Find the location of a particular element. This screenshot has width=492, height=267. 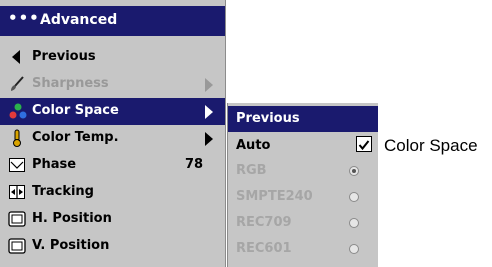

menu-dots-icon: ••• is located at coordinates (24, 18).